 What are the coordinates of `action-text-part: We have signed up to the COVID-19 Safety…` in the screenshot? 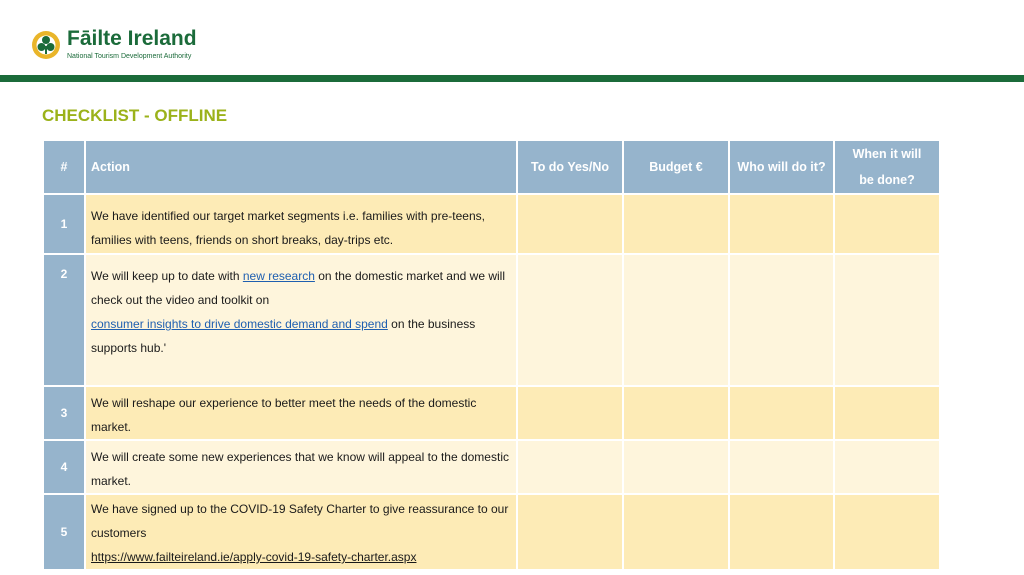 It's located at (300, 521).